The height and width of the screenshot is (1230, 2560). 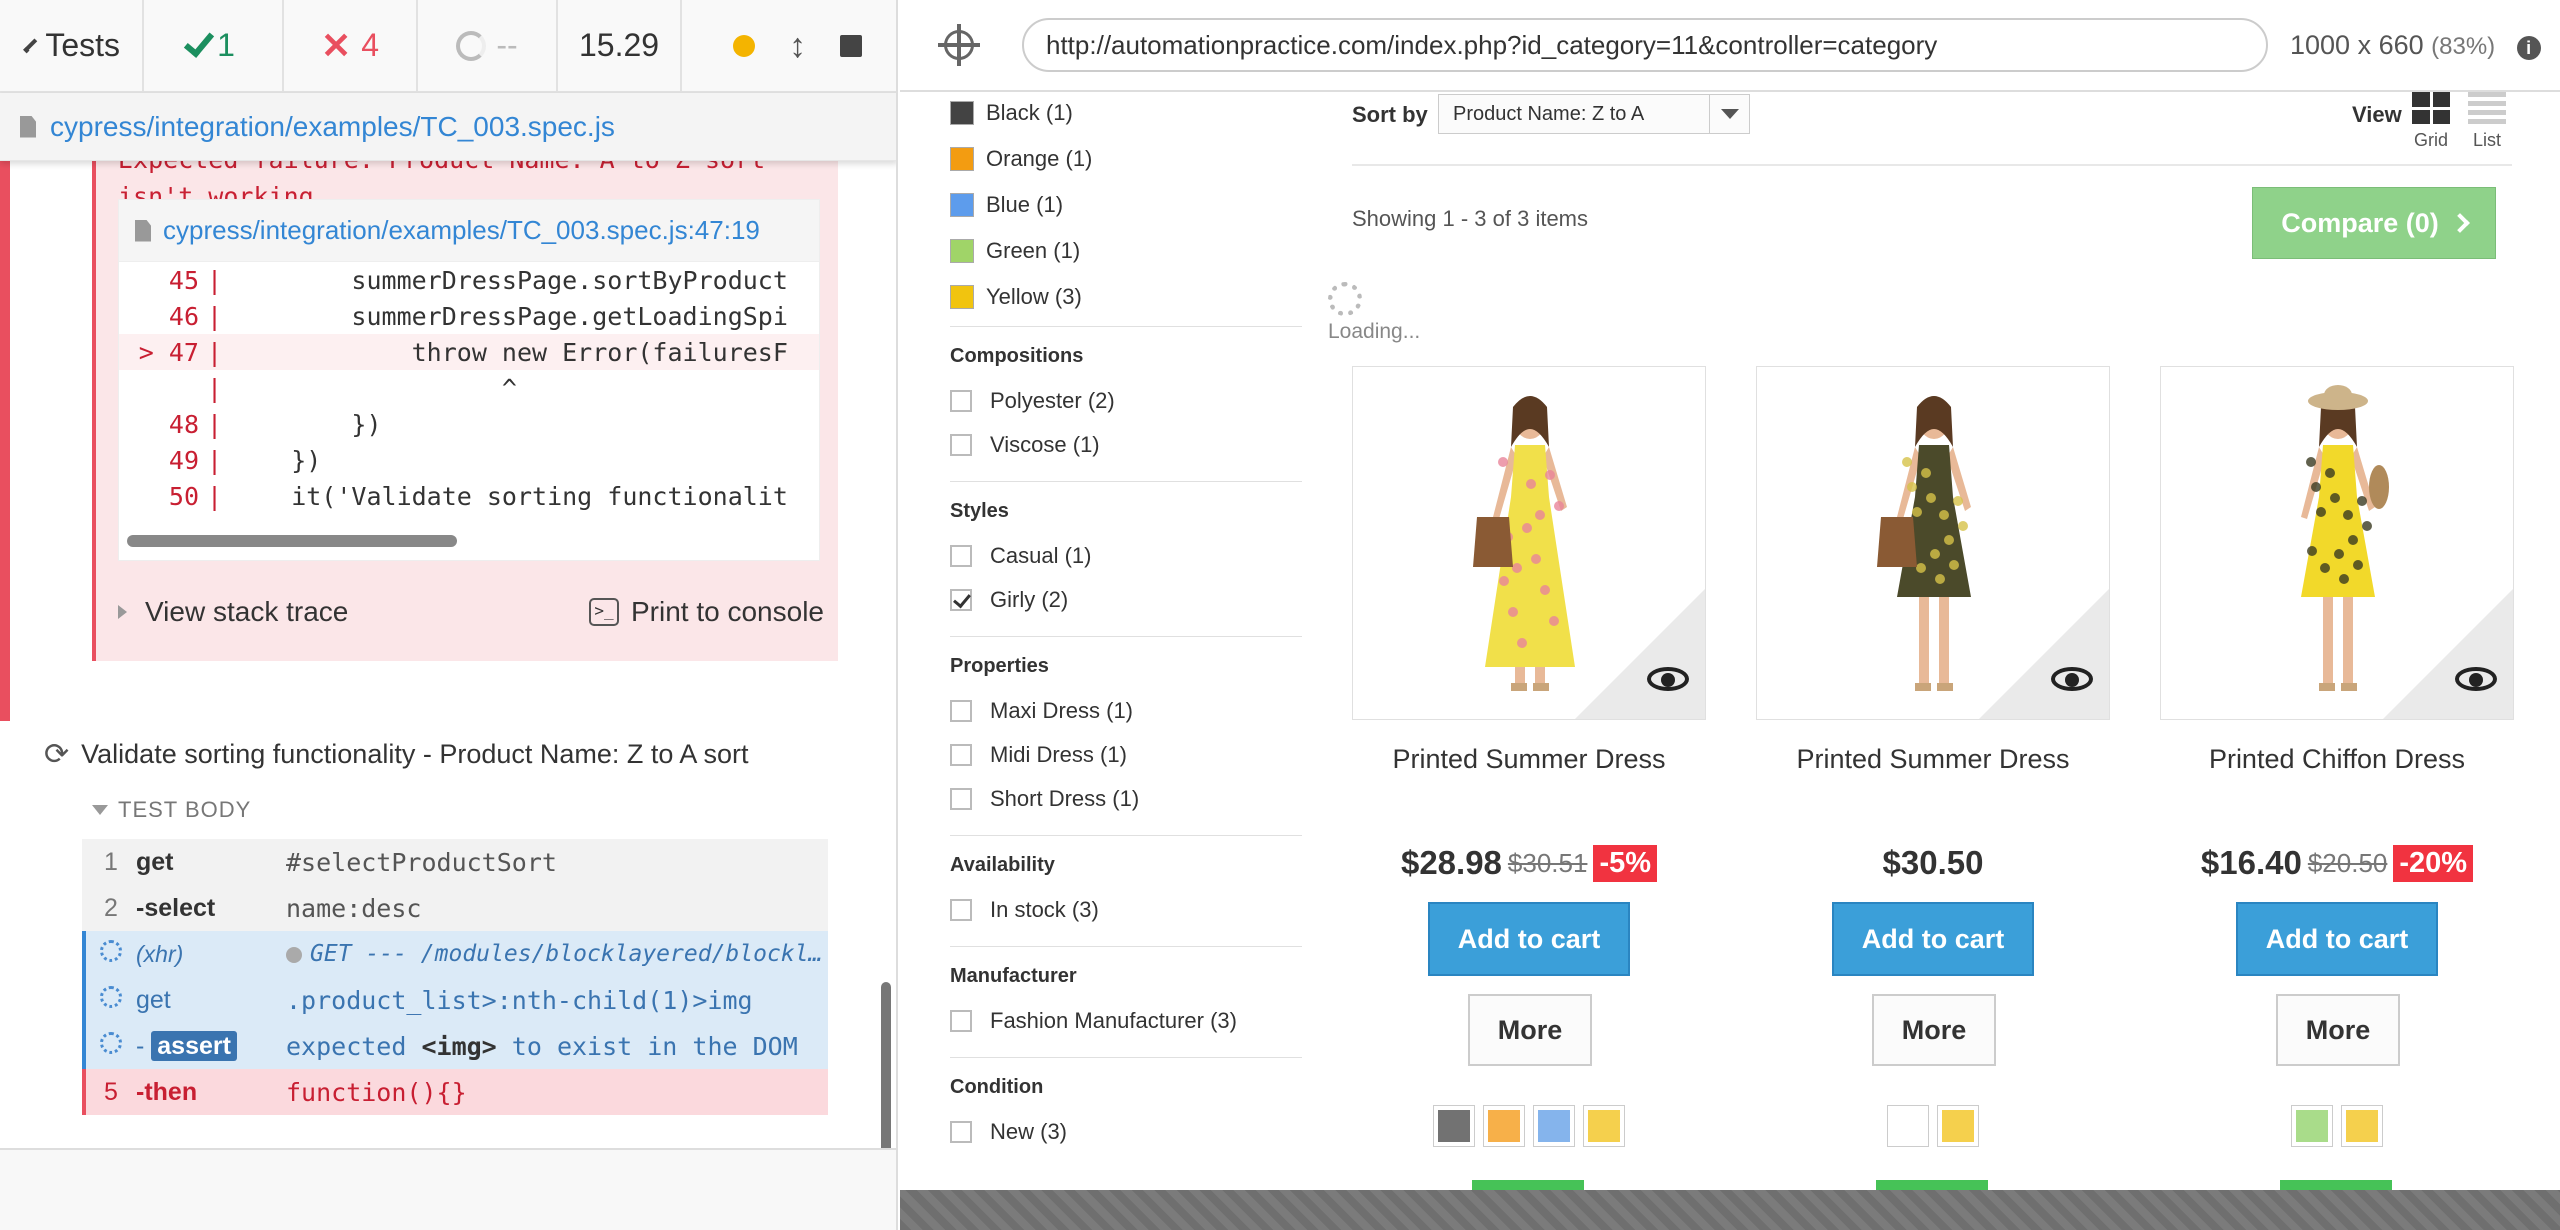 What do you see at coordinates (111, 1046) in the screenshot?
I see `command-number` at bounding box center [111, 1046].